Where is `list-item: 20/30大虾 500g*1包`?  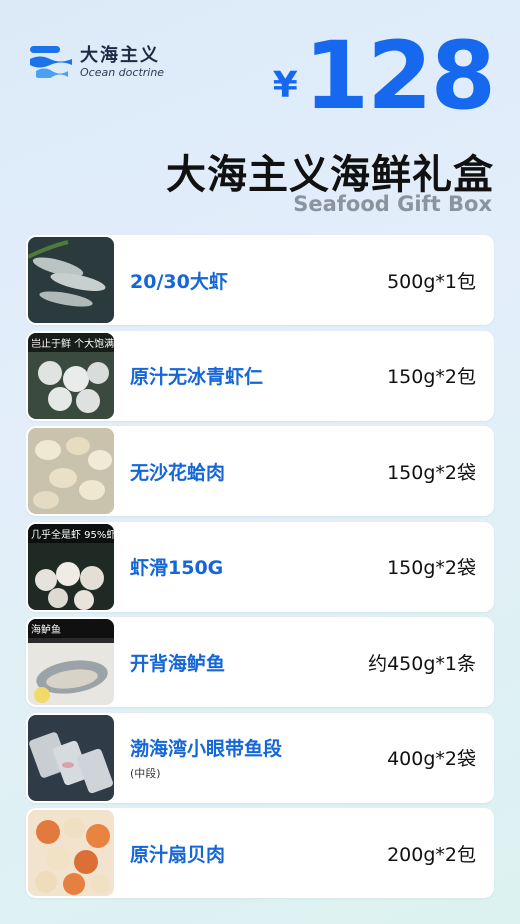
list-item: 20/30大虾 500g*1包 is located at coordinates (260, 280).